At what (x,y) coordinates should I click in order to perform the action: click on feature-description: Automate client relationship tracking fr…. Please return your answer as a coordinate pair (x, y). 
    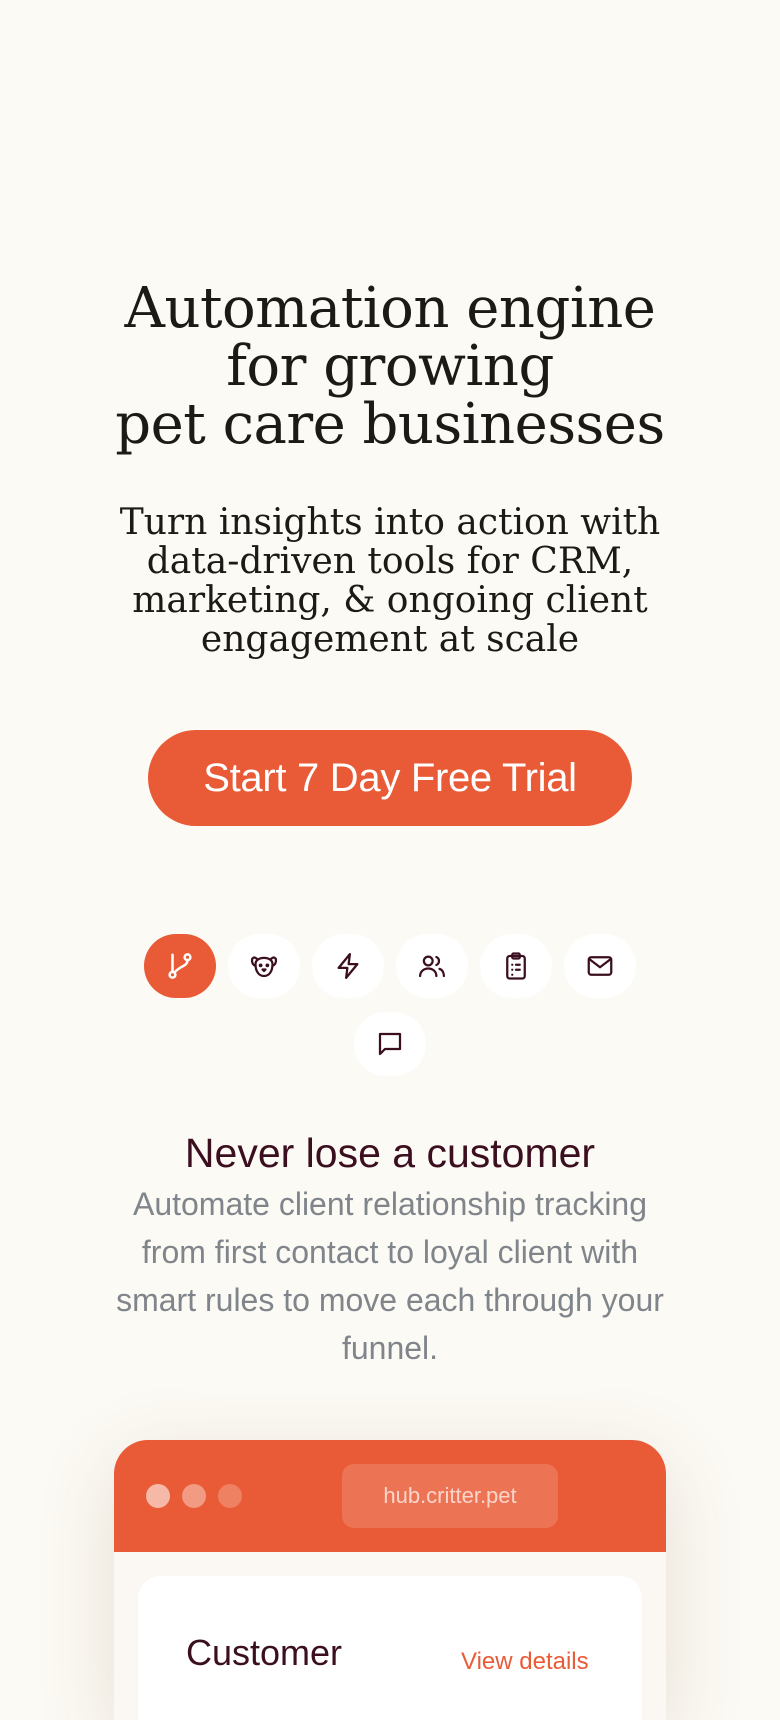
    Looking at the image, I should click on (390, 1276).